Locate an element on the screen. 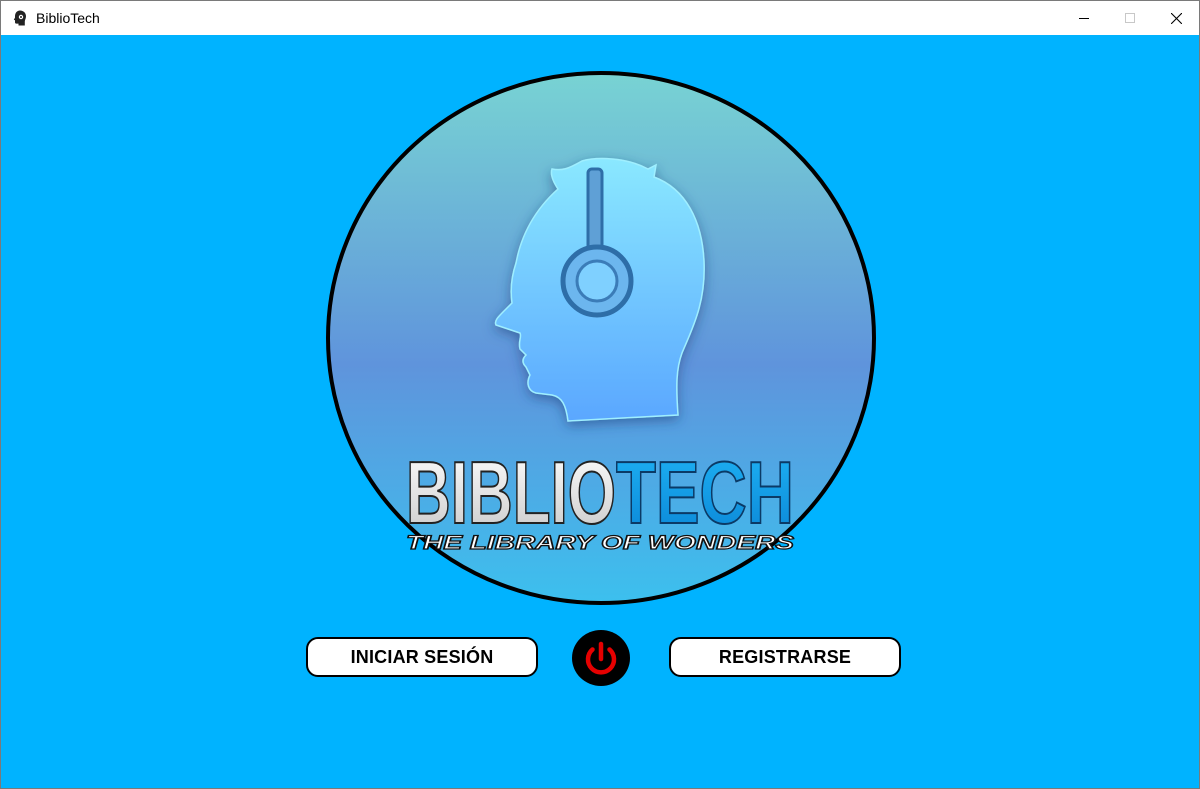 The height and width of the screenshot is (789, 1200). brand-text-biblio: BIBLIO is located at coordinates (511, 492).